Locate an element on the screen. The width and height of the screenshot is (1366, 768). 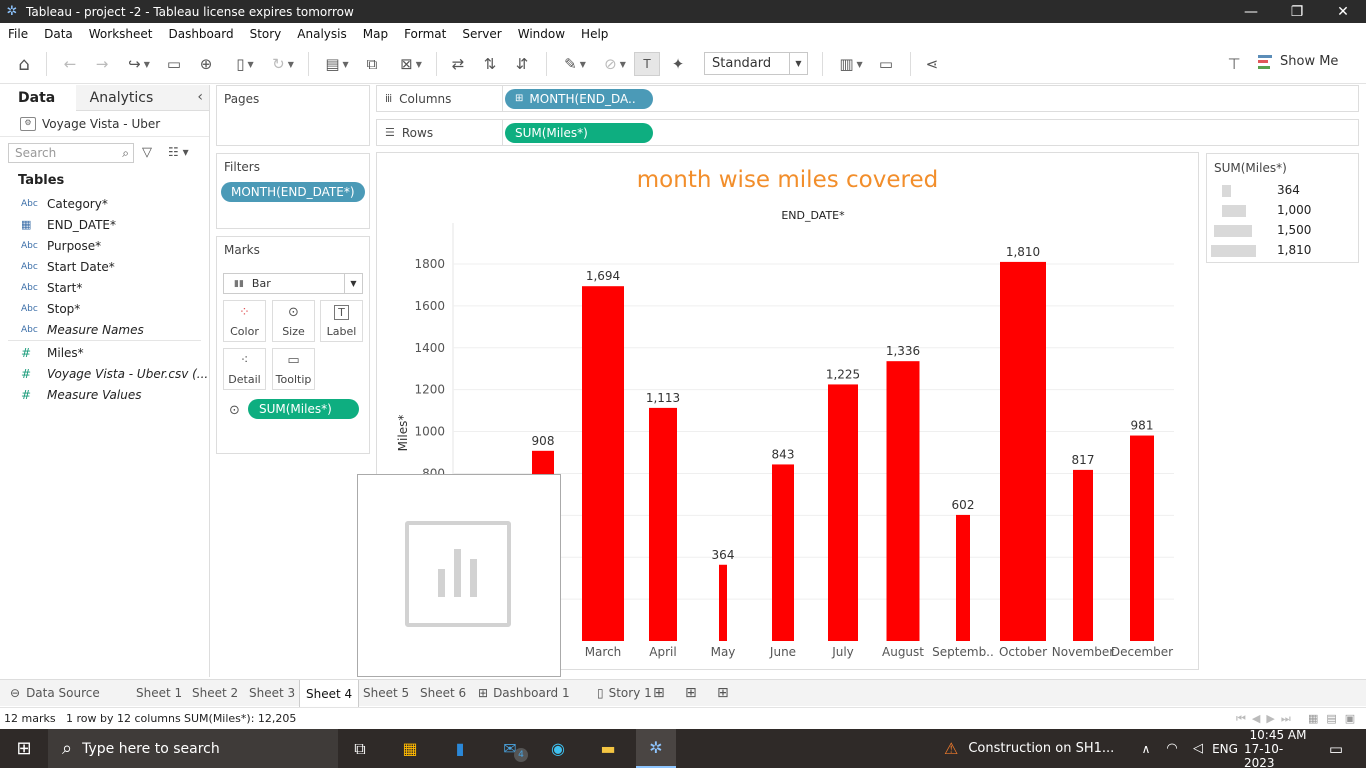
tab-sheet-2: Sheet 2 is located at coordinates (215, 693).